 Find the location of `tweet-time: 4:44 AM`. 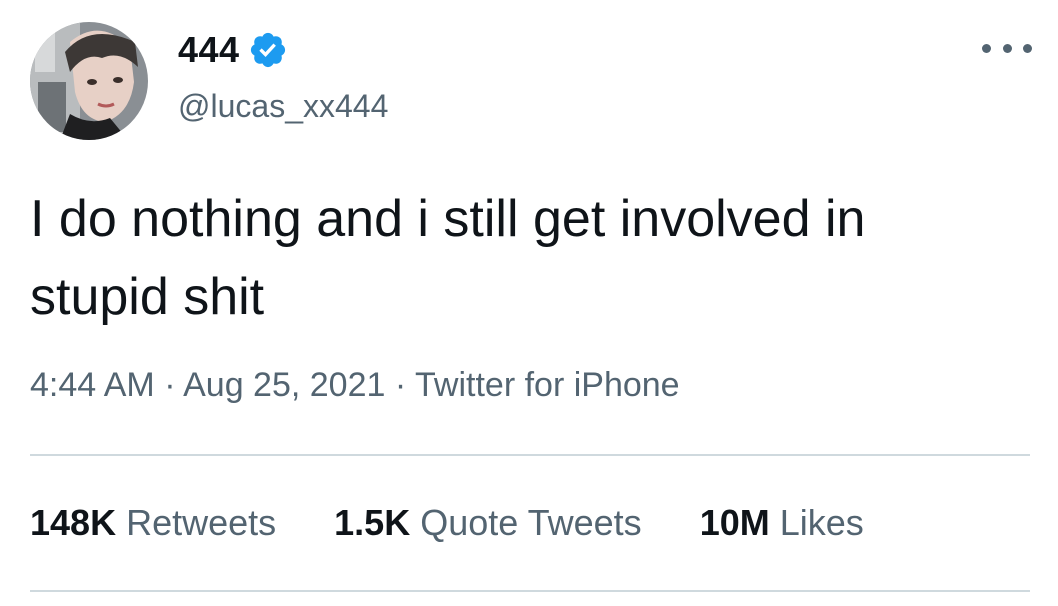

tweet-time: 4:44 AM is located at coordinates (92, 385).